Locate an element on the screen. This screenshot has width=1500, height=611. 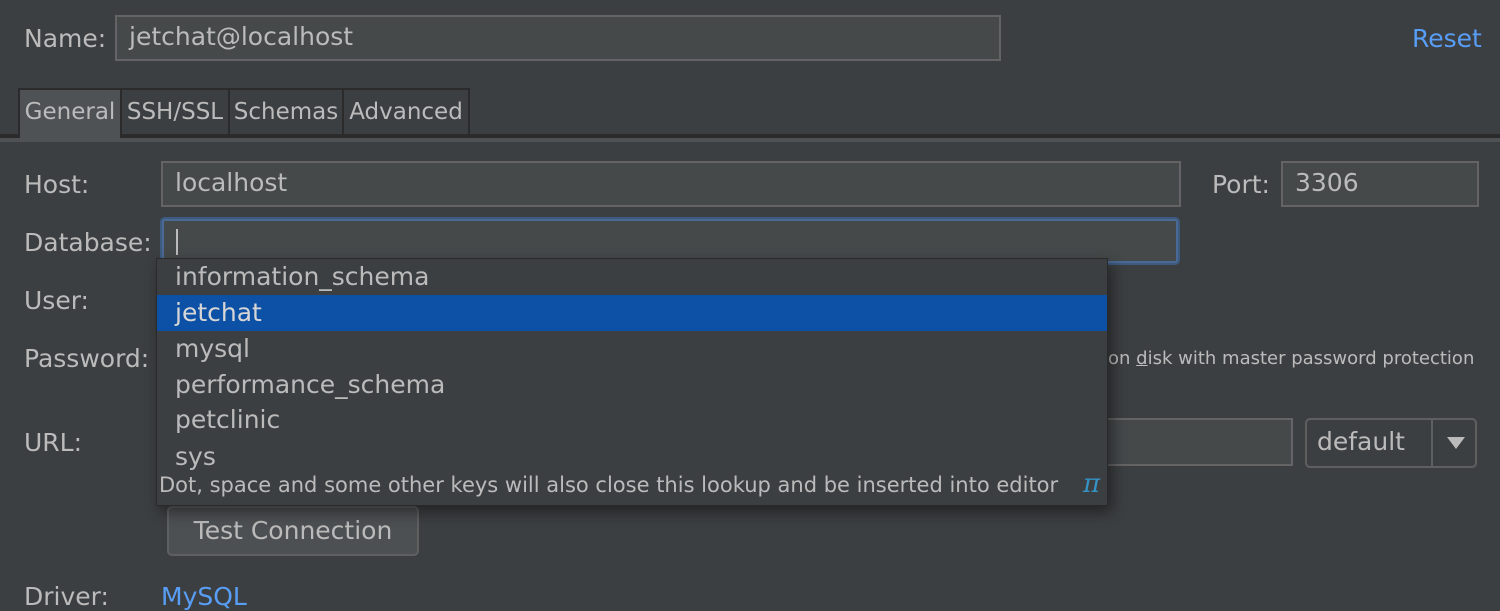
dropdown-separator is located at coordinates (1432, 443).